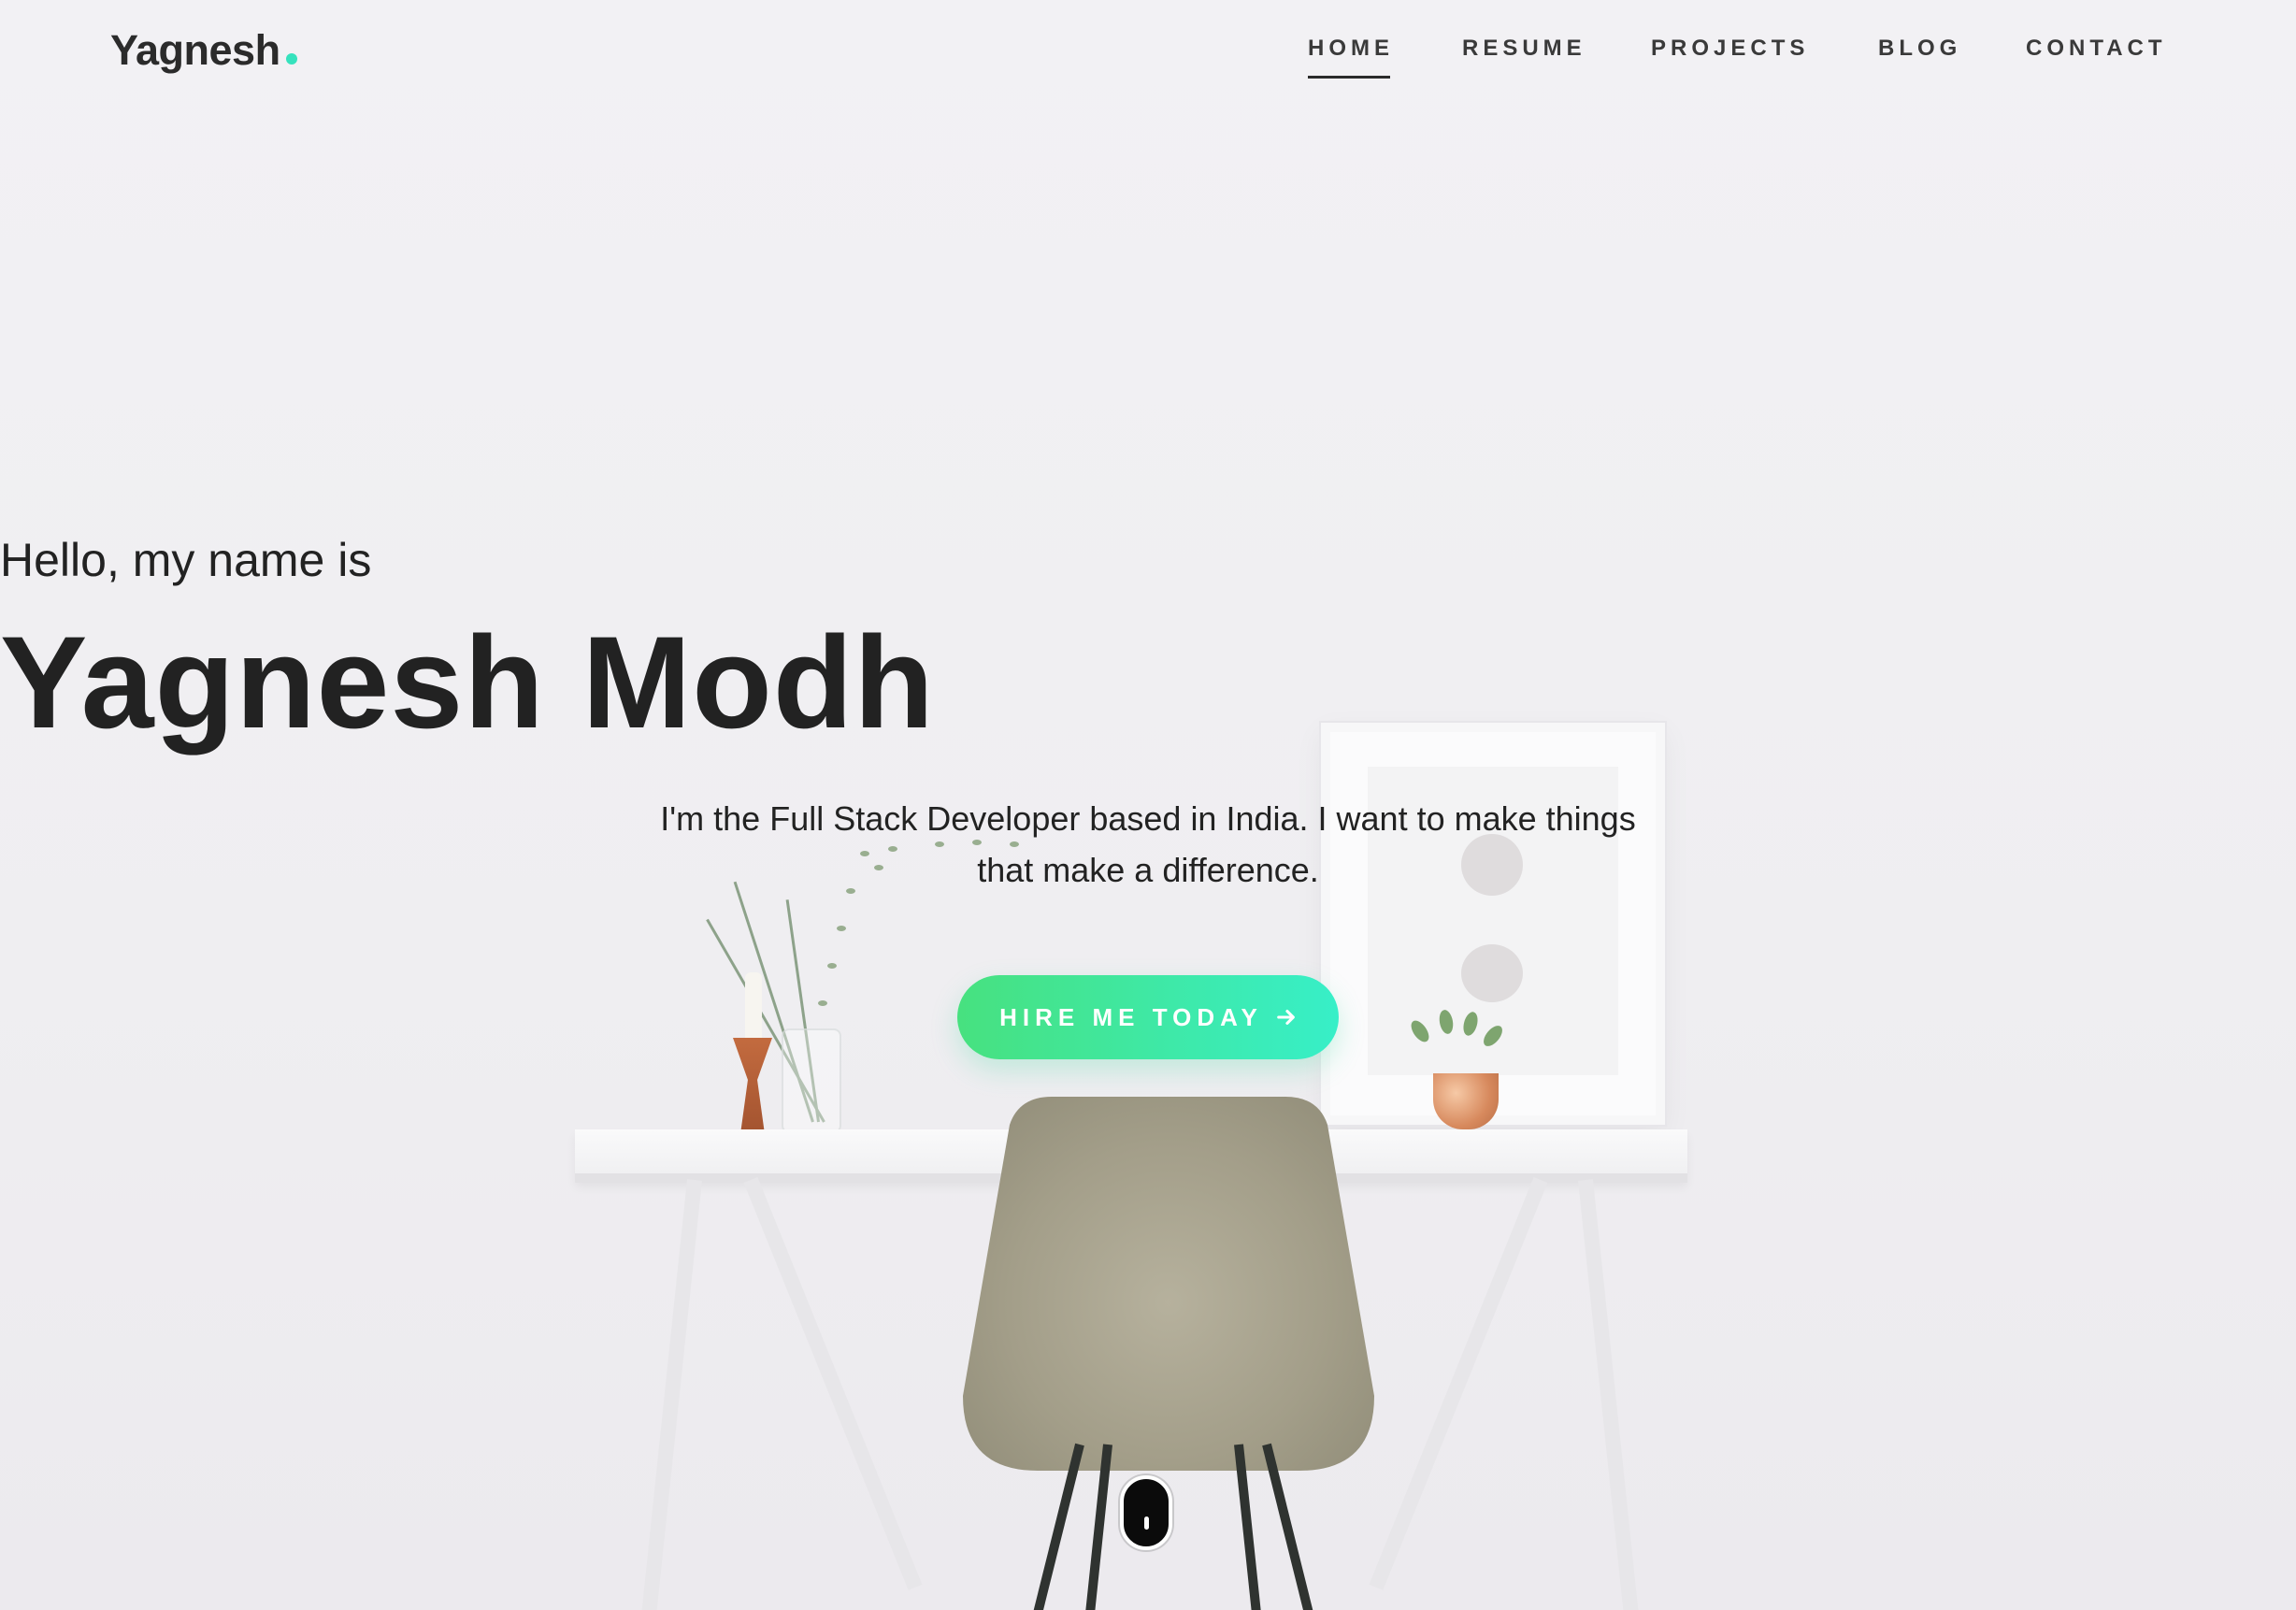 Image resolution: width=2296 pixels, height=1610 pixels. I want to click on nav-resume: RESUME, so click(1524, 49).